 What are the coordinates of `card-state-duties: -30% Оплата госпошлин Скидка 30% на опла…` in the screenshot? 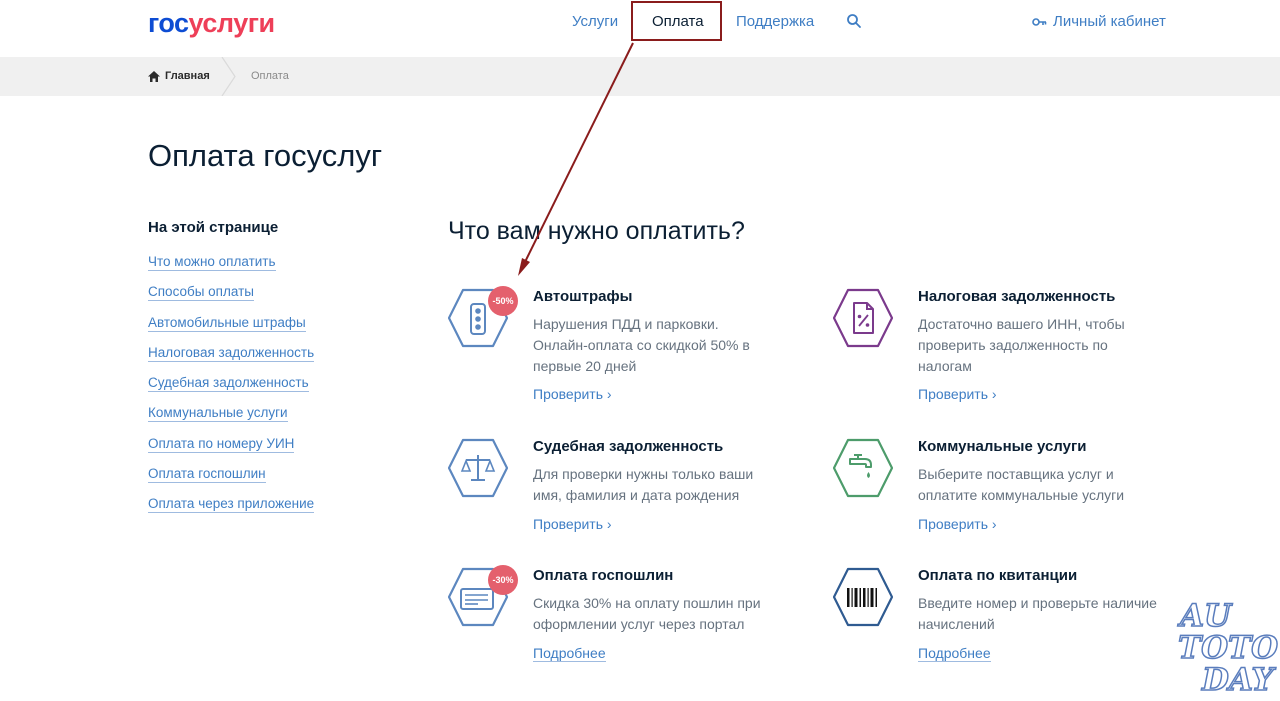 It's located at (628, 614).